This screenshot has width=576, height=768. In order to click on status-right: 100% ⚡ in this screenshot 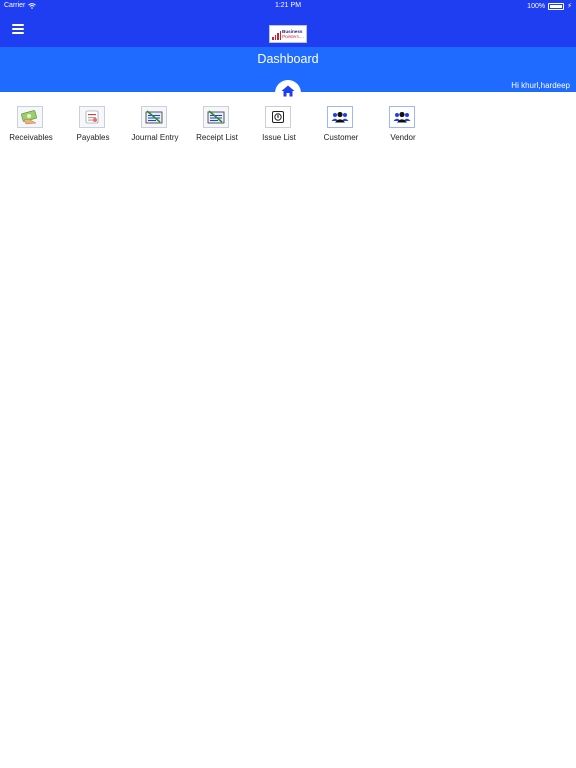, I will do `click(549, 6)`.